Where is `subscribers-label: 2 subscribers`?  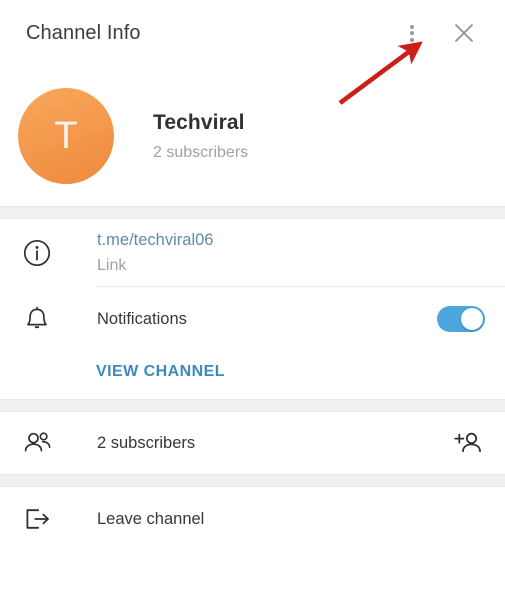 subscribers-label: 2 subscribers is located at coordinates (146, 442).